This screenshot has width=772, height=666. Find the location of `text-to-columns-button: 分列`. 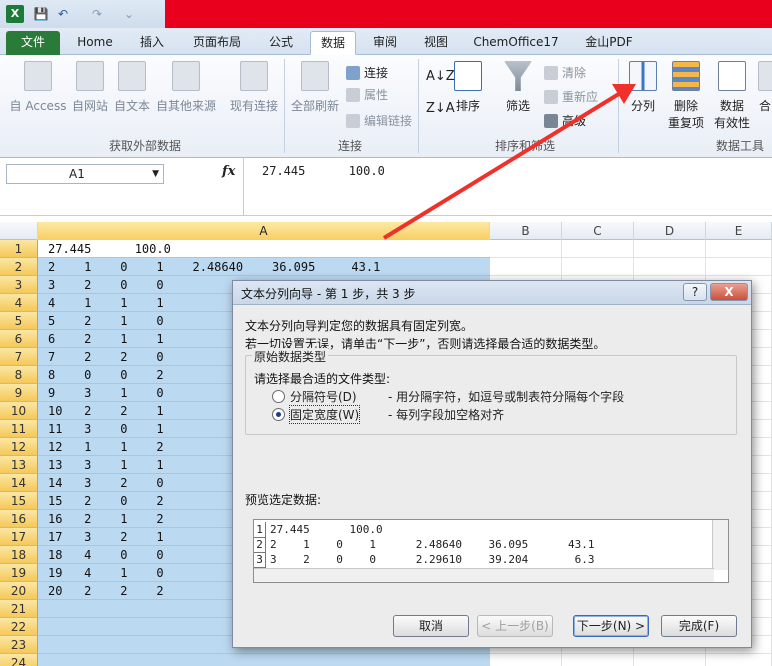

text-to-columns-button: 分列 is located at coordinates (643, 87).